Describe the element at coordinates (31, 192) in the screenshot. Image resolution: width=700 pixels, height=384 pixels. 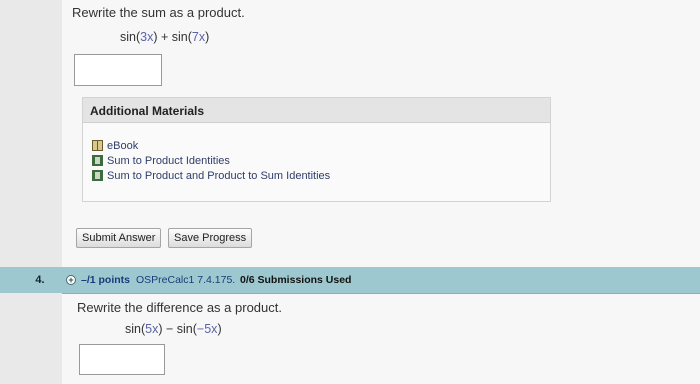
I see `left-margin` at that location.